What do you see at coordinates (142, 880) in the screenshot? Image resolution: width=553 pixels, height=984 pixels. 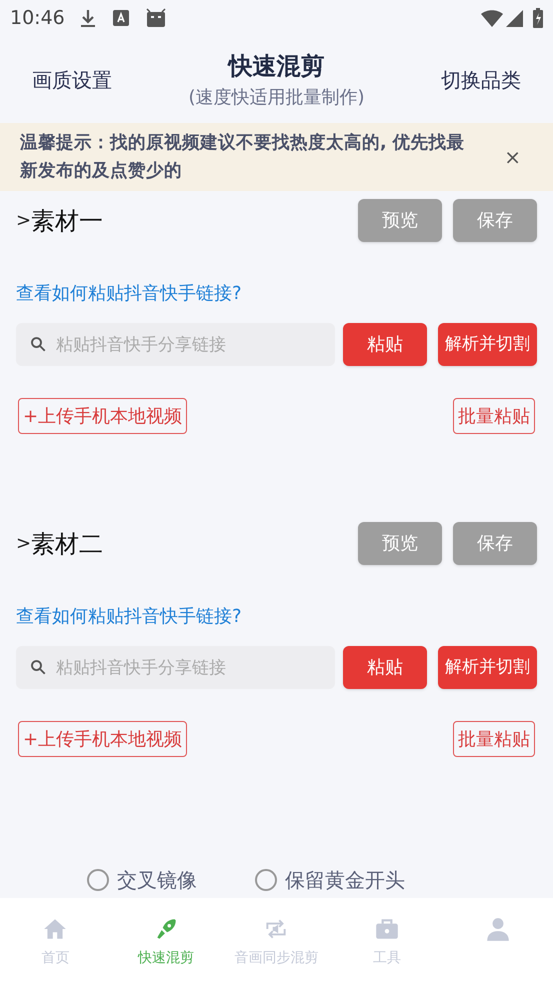 I see `radio-option: 交叉镜像` at bounding box center [142, 880].